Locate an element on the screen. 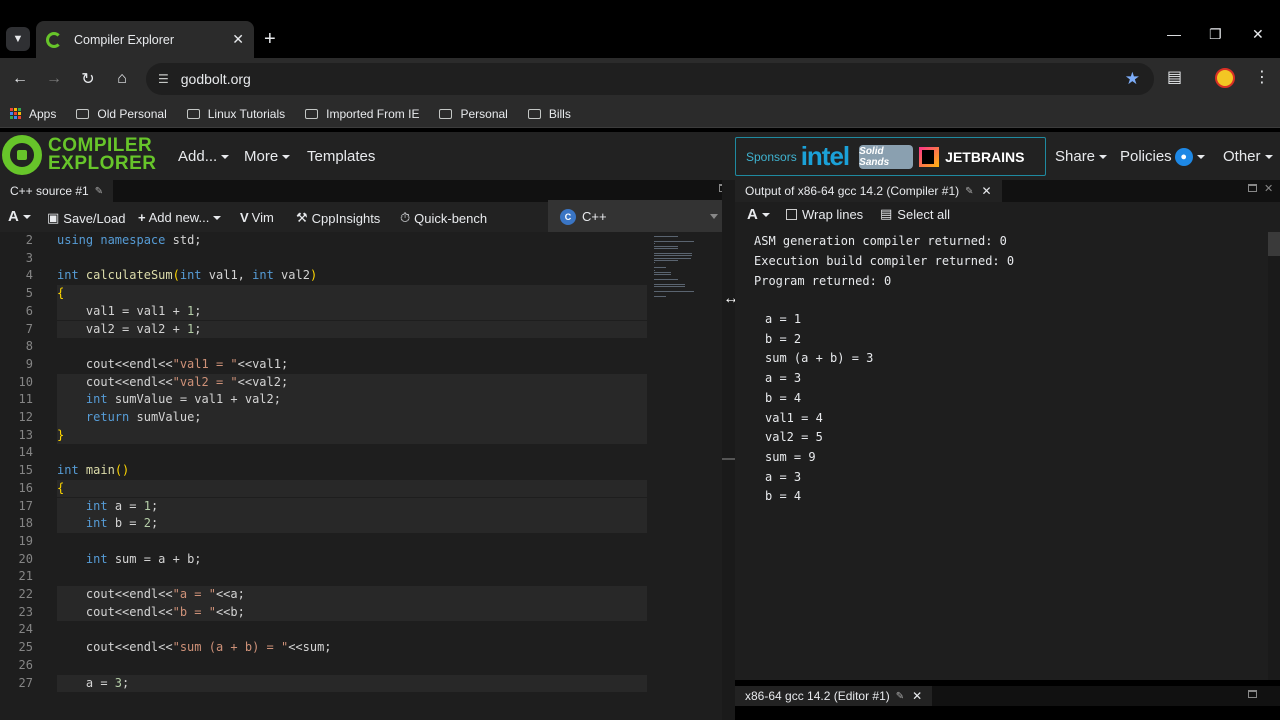 The image size is (1280, 720). code-line: 20 int sum = a + b; is located at coordinates (361, 560).